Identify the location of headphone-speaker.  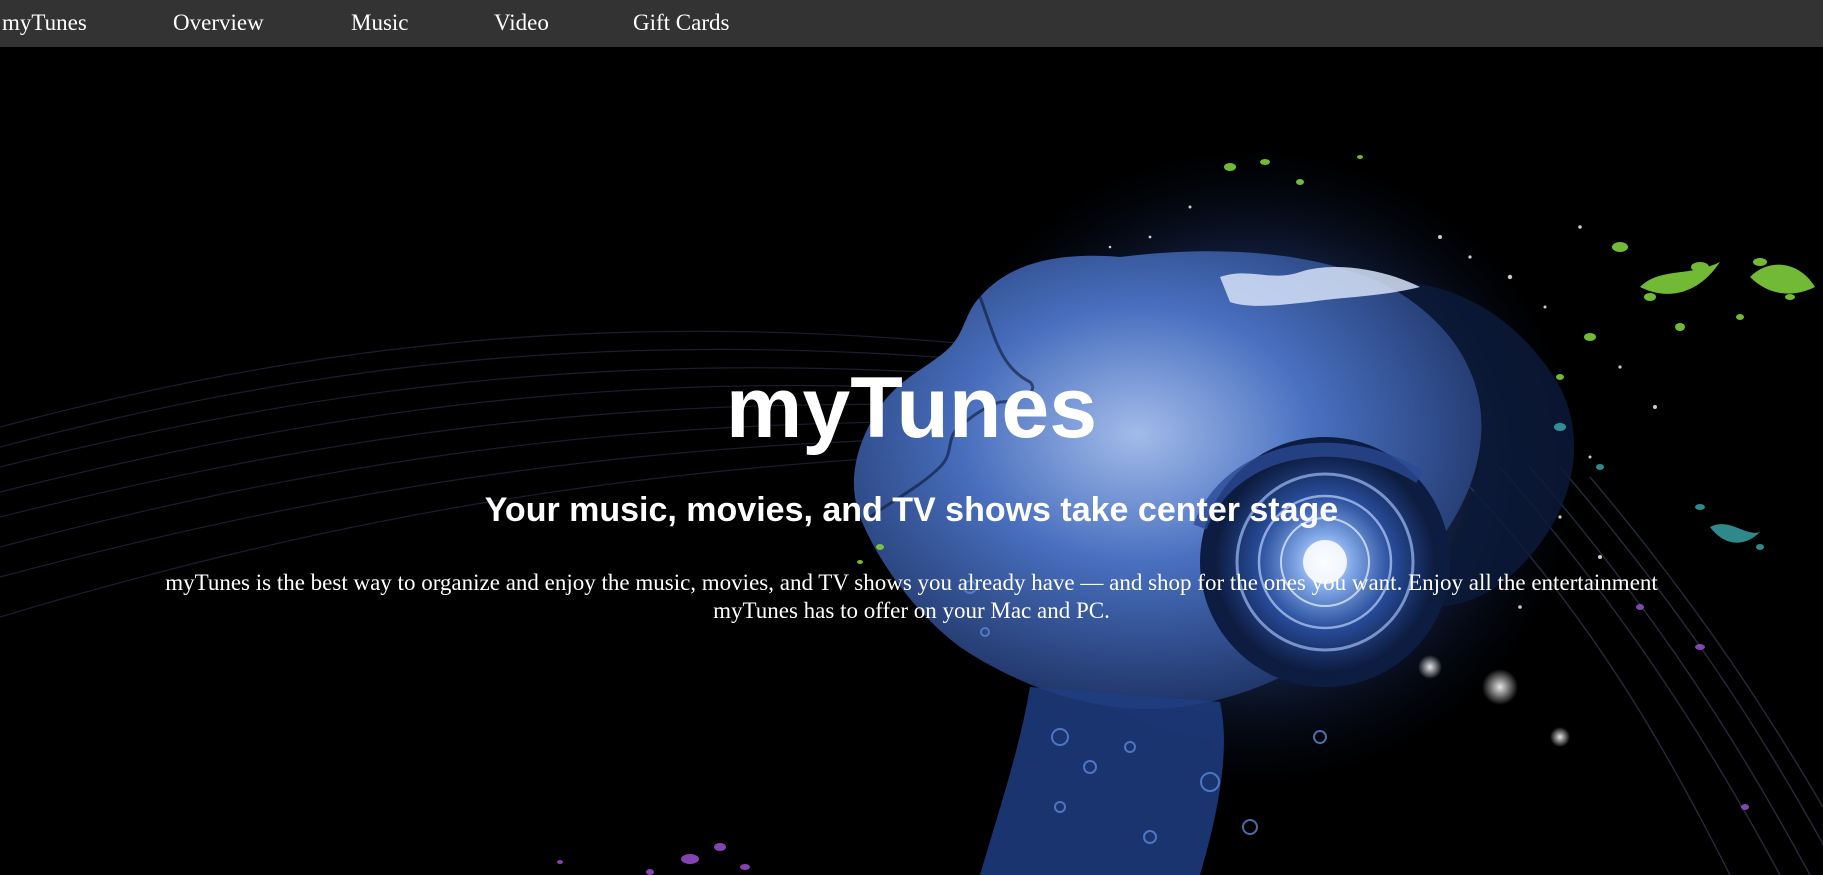
(1321, 562).